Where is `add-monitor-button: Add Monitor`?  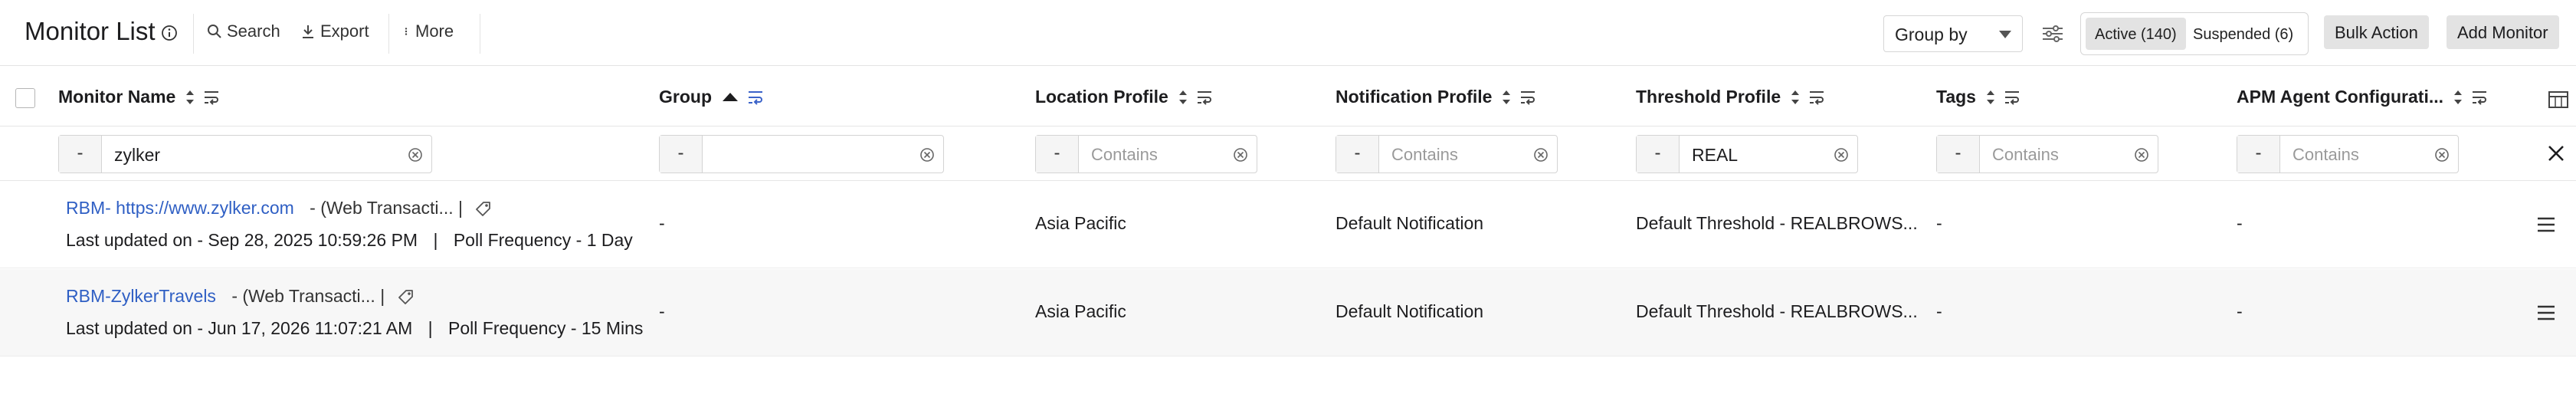 add-monitor-button: Add Monitor is located at coordinates (2503, 32).